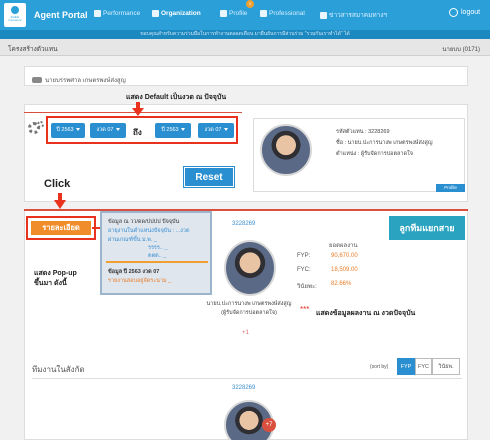  What do you see at coordinates (450, 188) in the screenshot?
I see `profile-tab-button: Profile` at bounding box center [450, 188].